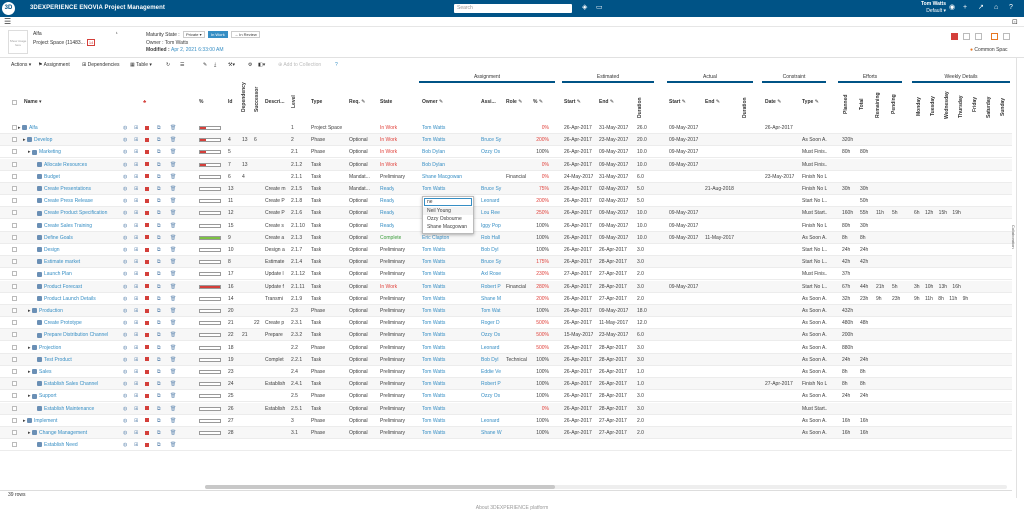 Image resolution: width=1024 pixels, height=517 pixels. I want to click on col-name: Name ▾, so click(33, 102).